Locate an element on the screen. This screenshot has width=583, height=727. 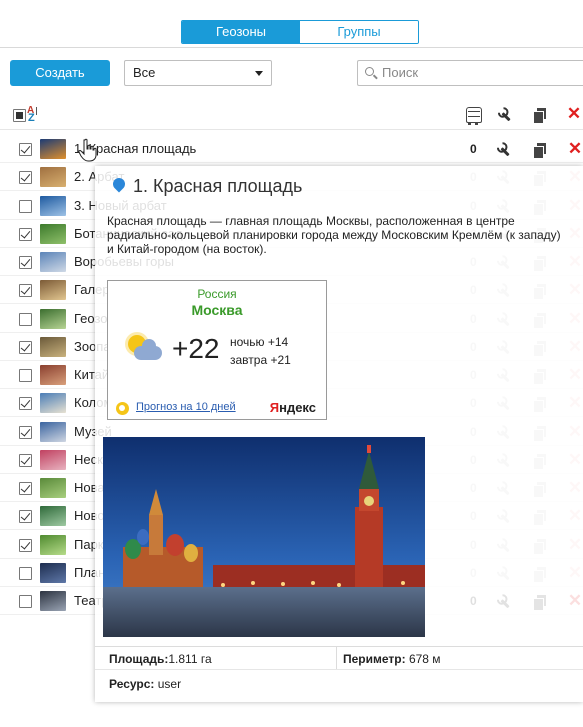
close-icon: ✕ is located at coordinates (574, 113).